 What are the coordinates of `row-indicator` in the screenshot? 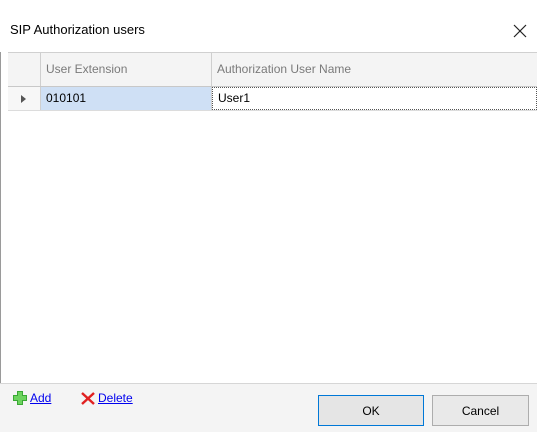 It's located at (24, 98).